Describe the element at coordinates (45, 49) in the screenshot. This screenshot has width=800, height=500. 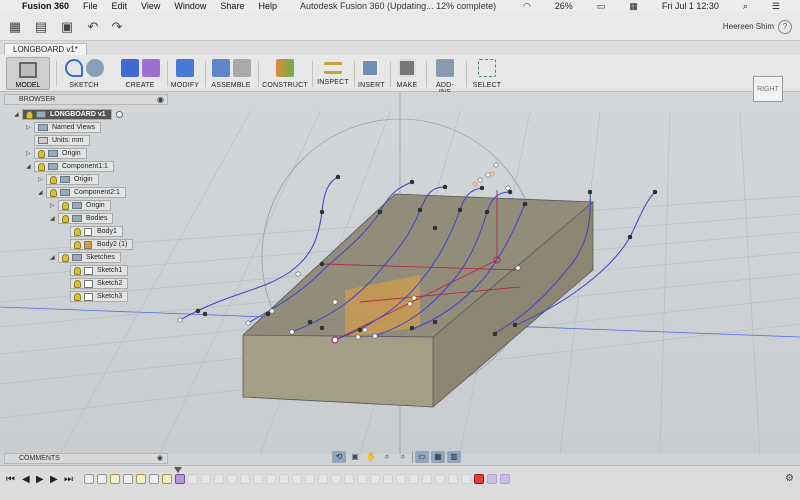
I see `document-tab: LONGBOARD v1*` at that location.